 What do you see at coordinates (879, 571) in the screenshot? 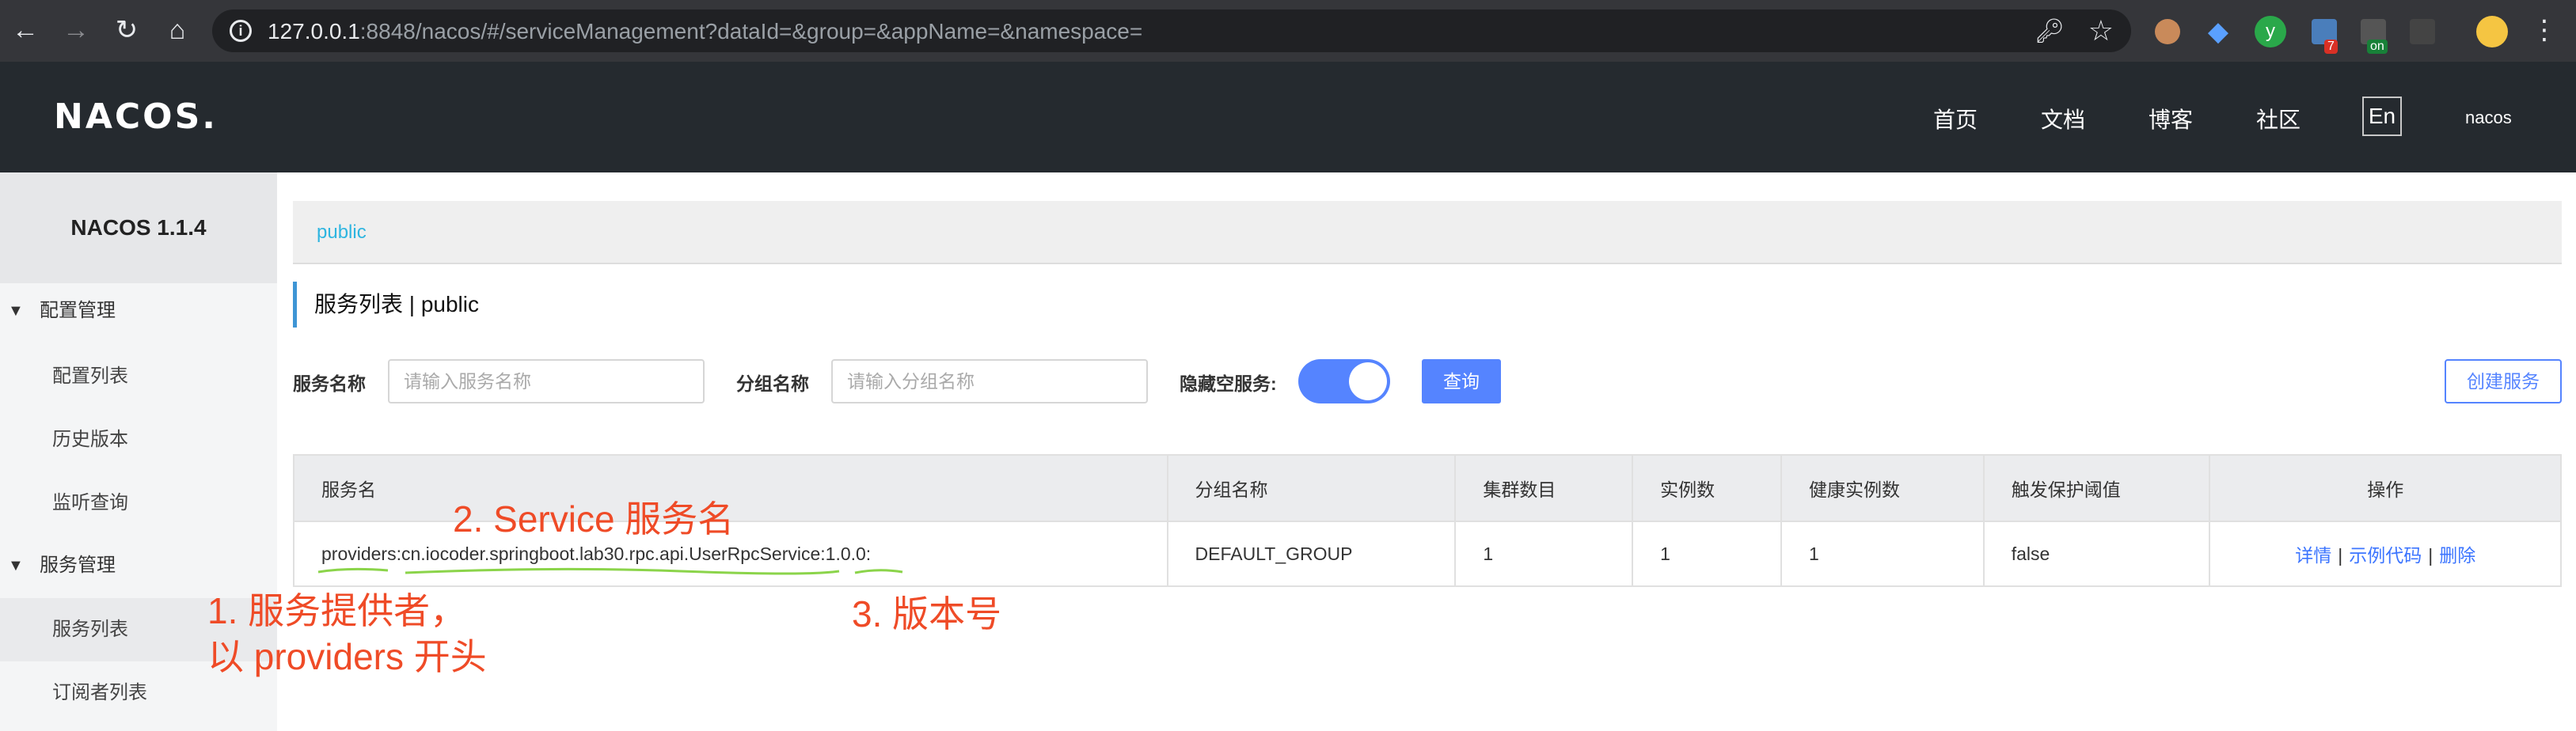
I see `underline-version` at bounding box center [879, 571].